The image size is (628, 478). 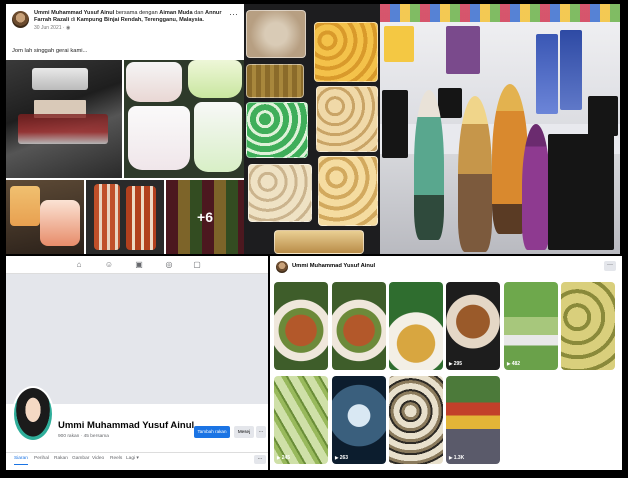 What do you see at coordinates (83, 436) in the screenshot?
I see `friend-count: 900 rakan · 45 bersama` at bounding box center [83, 436].